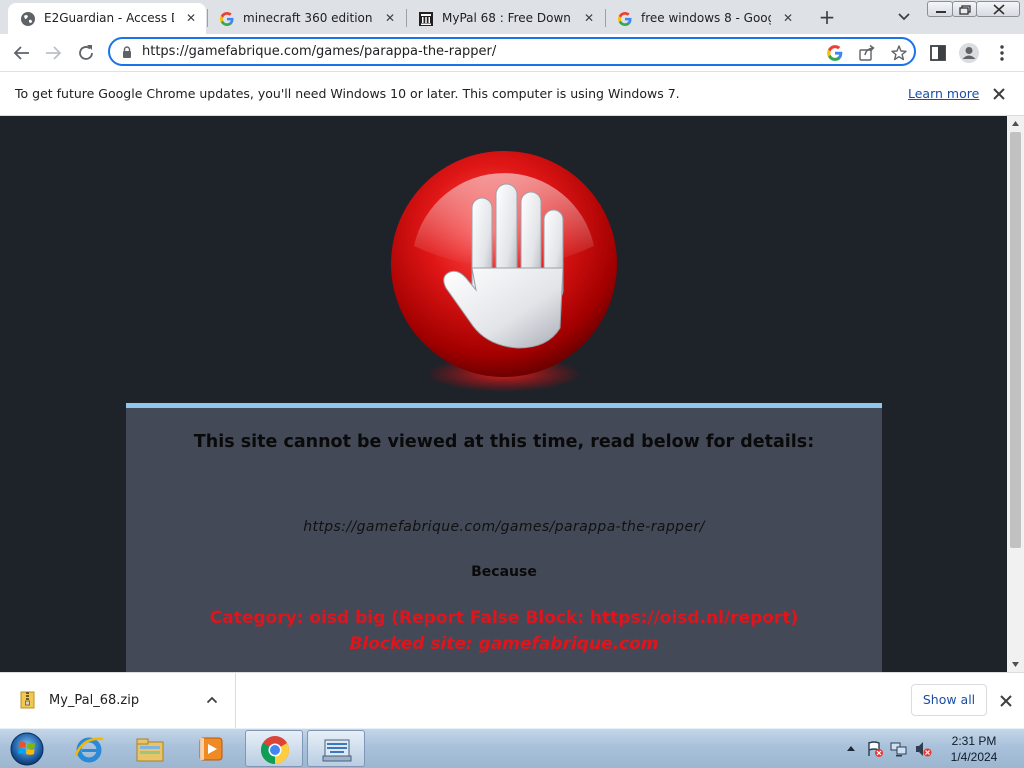  I want to click on minimize-button, so click(940, 9).